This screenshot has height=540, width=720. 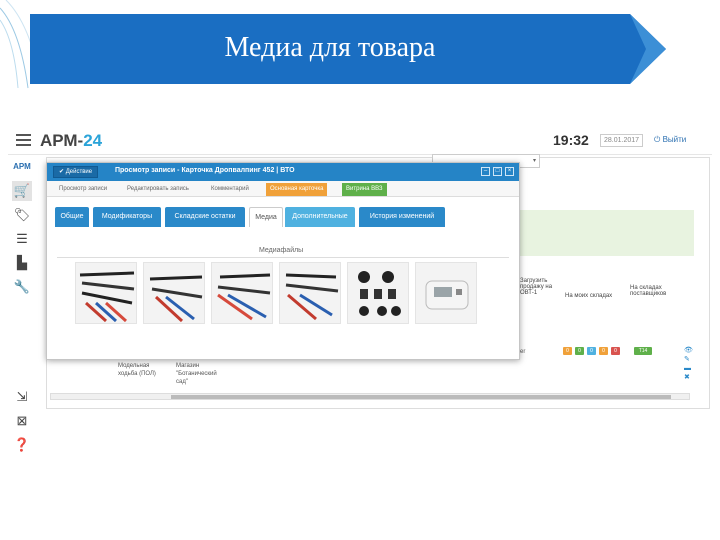 I want to click on slide-title: Медиа для товара, so click(x=330, y=47).